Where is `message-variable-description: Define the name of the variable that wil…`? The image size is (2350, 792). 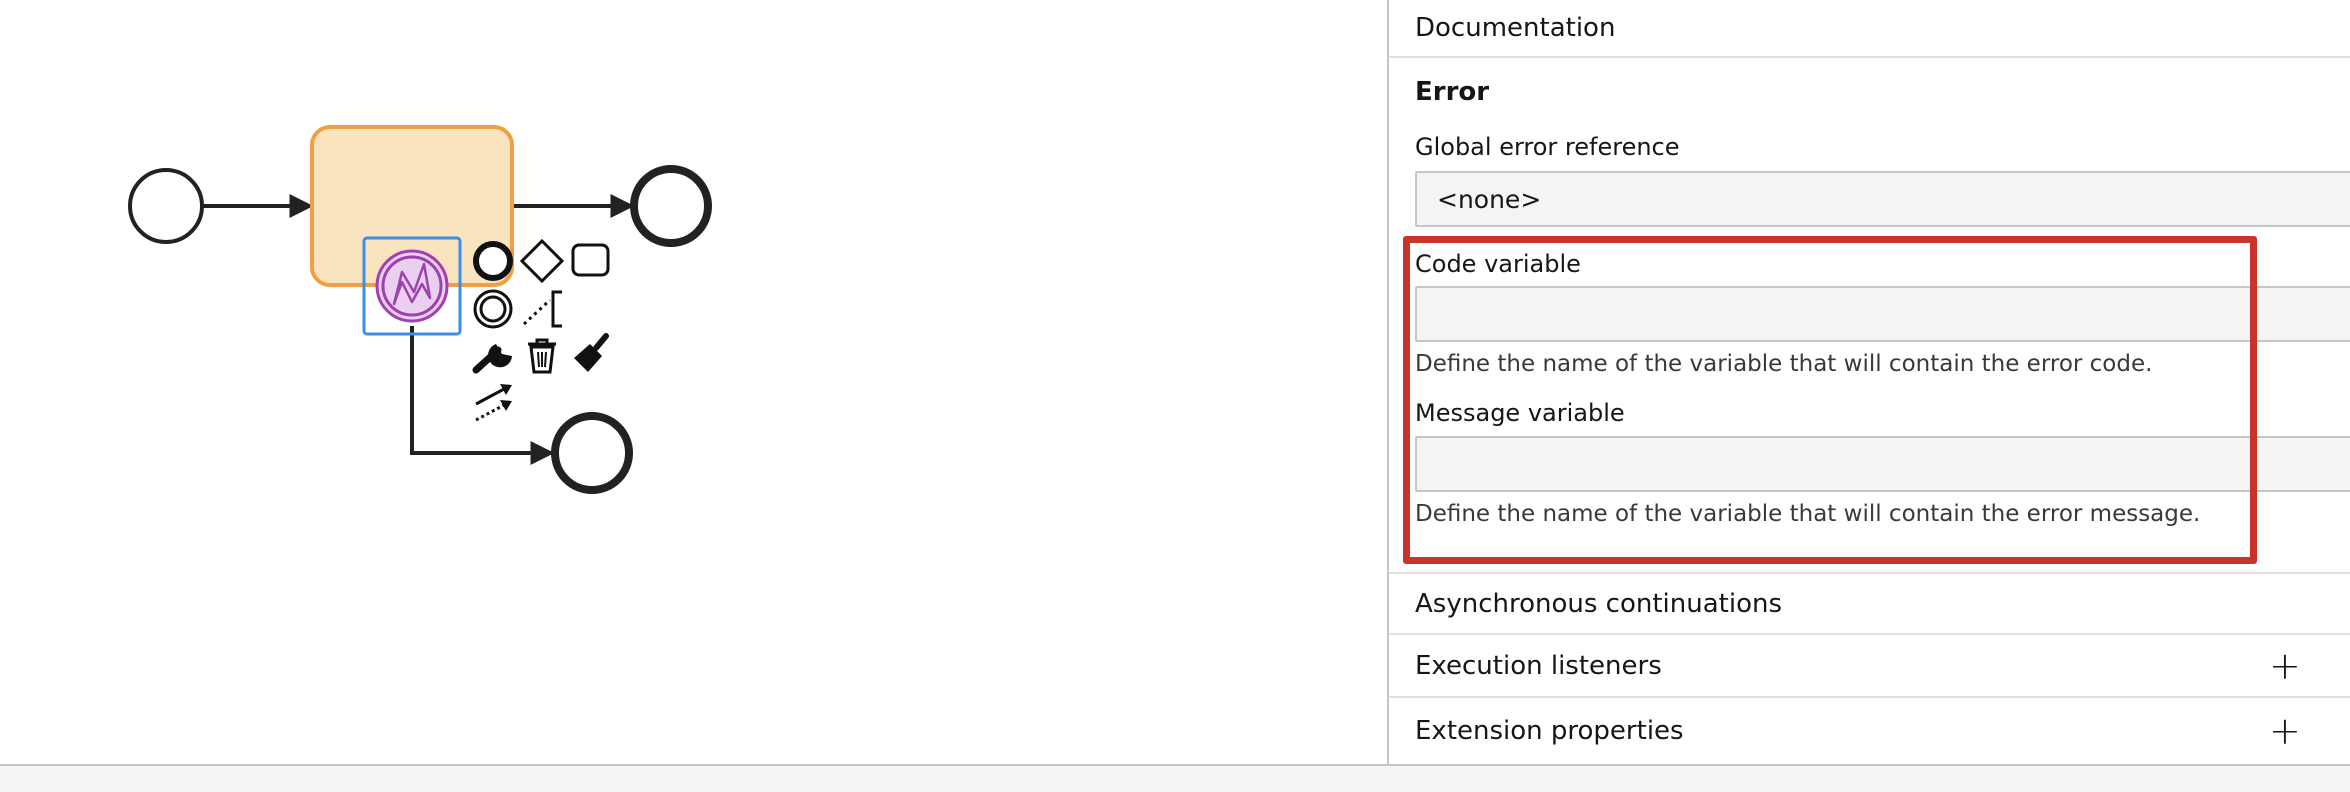
message-variable-description: Define the name of the variable that wil… is located at coordinates (1808, 514).